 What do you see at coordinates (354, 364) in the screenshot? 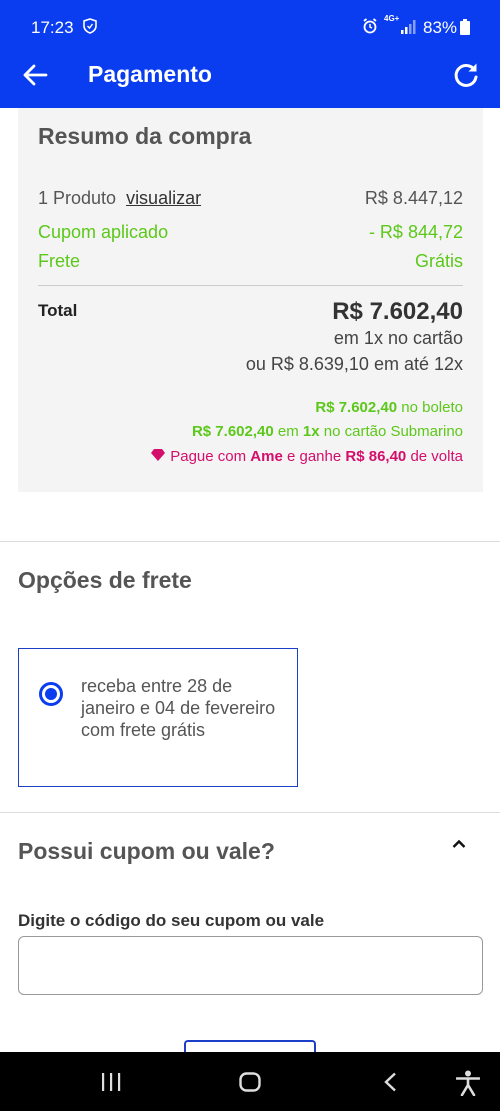
I see `installments-text: ou R$ 8.639,10 em até 12x` at bounding box center [354, 364].